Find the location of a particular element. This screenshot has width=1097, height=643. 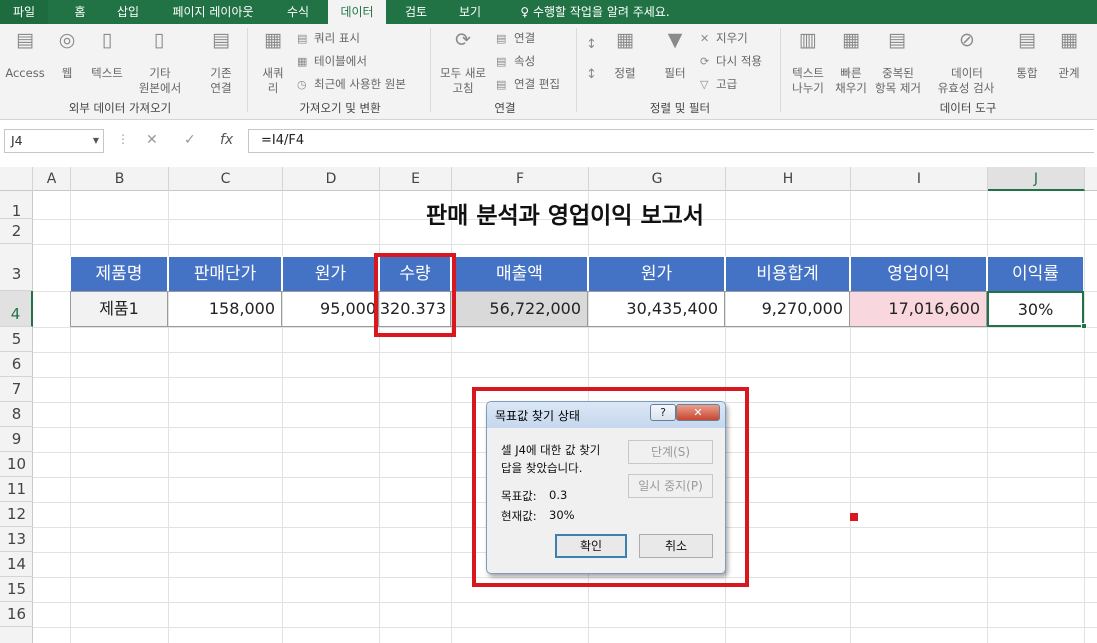

header-cell: 제품명 is located at coordinates (119, 274).